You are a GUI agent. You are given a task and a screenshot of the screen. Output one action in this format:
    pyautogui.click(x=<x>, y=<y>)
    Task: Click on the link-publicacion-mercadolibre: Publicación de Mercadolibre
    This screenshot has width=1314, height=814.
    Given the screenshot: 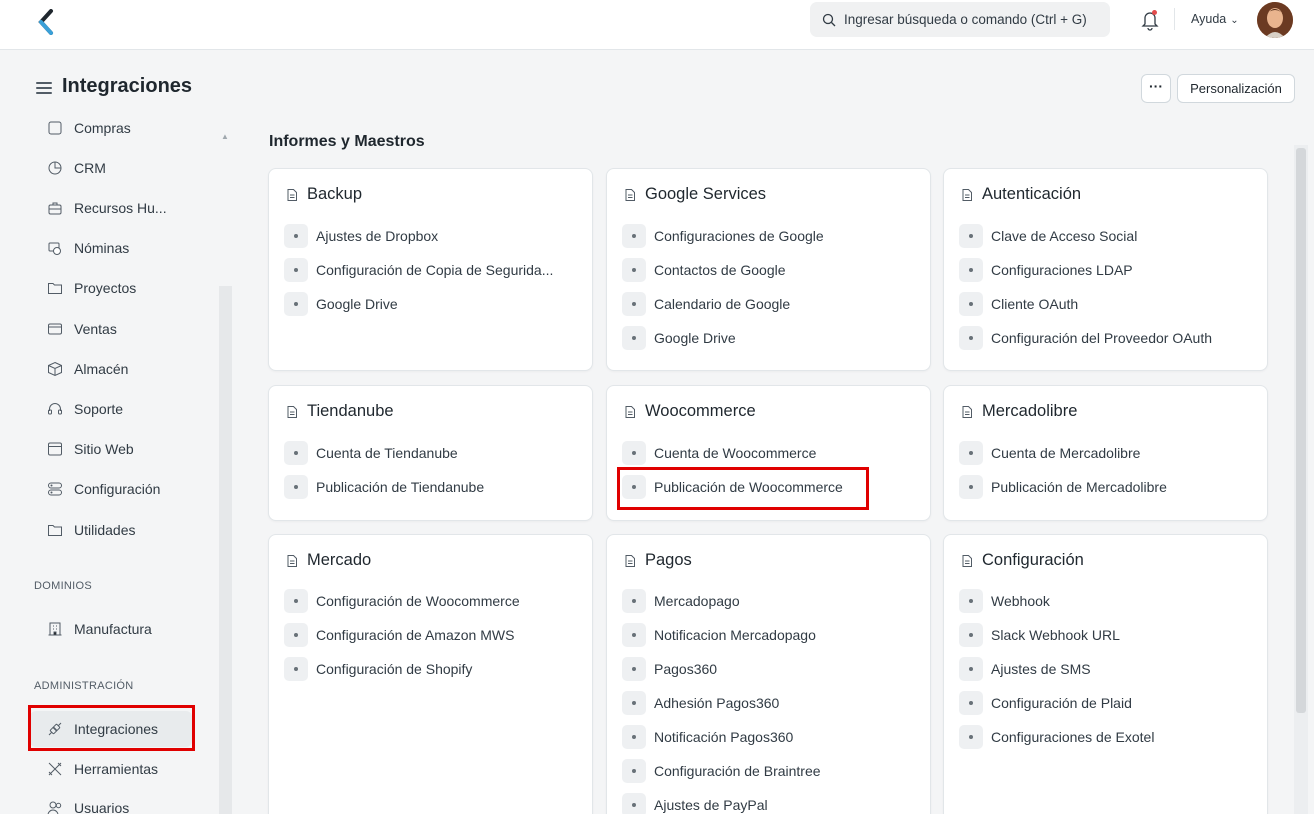 What is the action you would take?
    pyautogui.click(x=1063, y=487)
    